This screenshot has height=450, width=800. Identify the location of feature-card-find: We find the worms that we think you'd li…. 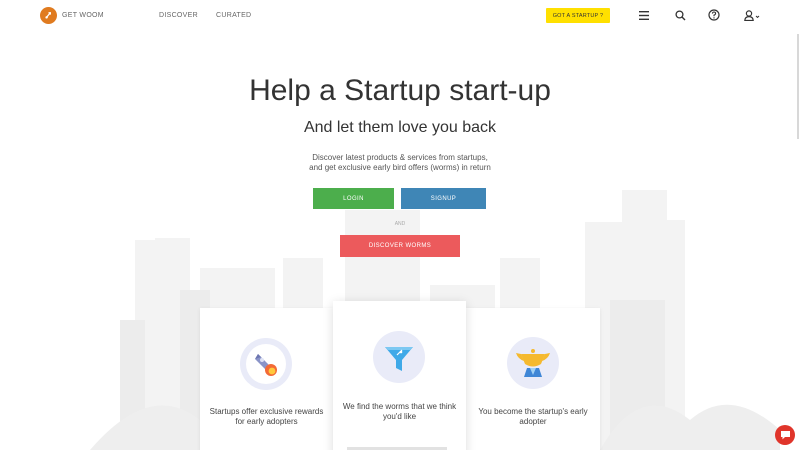
(399, 375).